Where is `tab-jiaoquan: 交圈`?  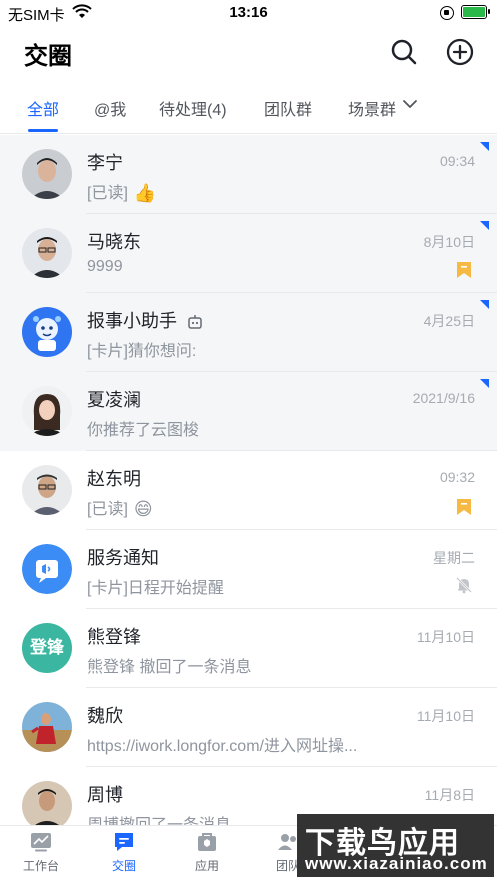
tab-jiaoquan: 交圈 is located at coordinates (124, 852).